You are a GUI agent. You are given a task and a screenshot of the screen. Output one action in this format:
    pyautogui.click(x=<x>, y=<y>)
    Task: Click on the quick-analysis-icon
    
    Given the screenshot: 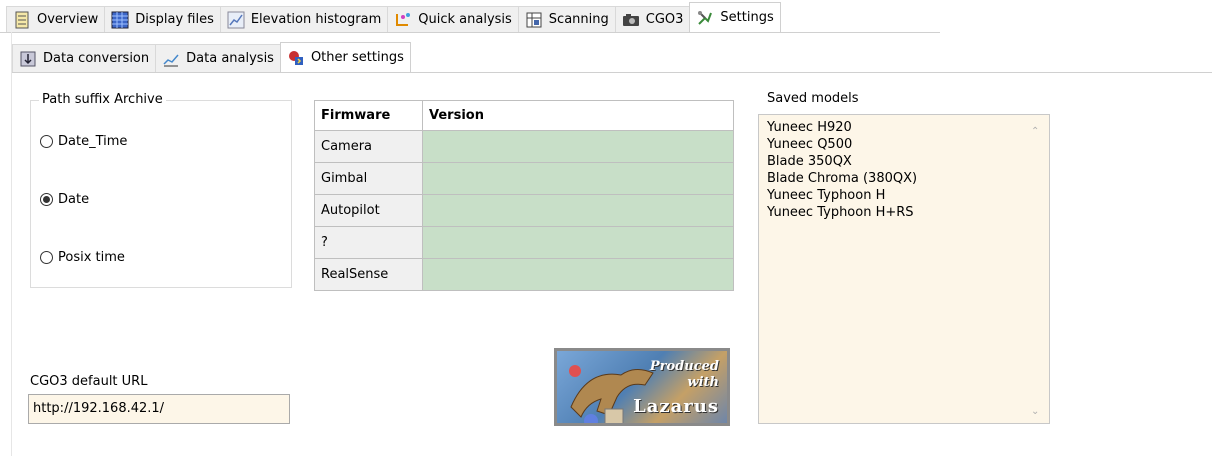 What is the action you would take?
    pyautogui.click(x=403, y=20)
    